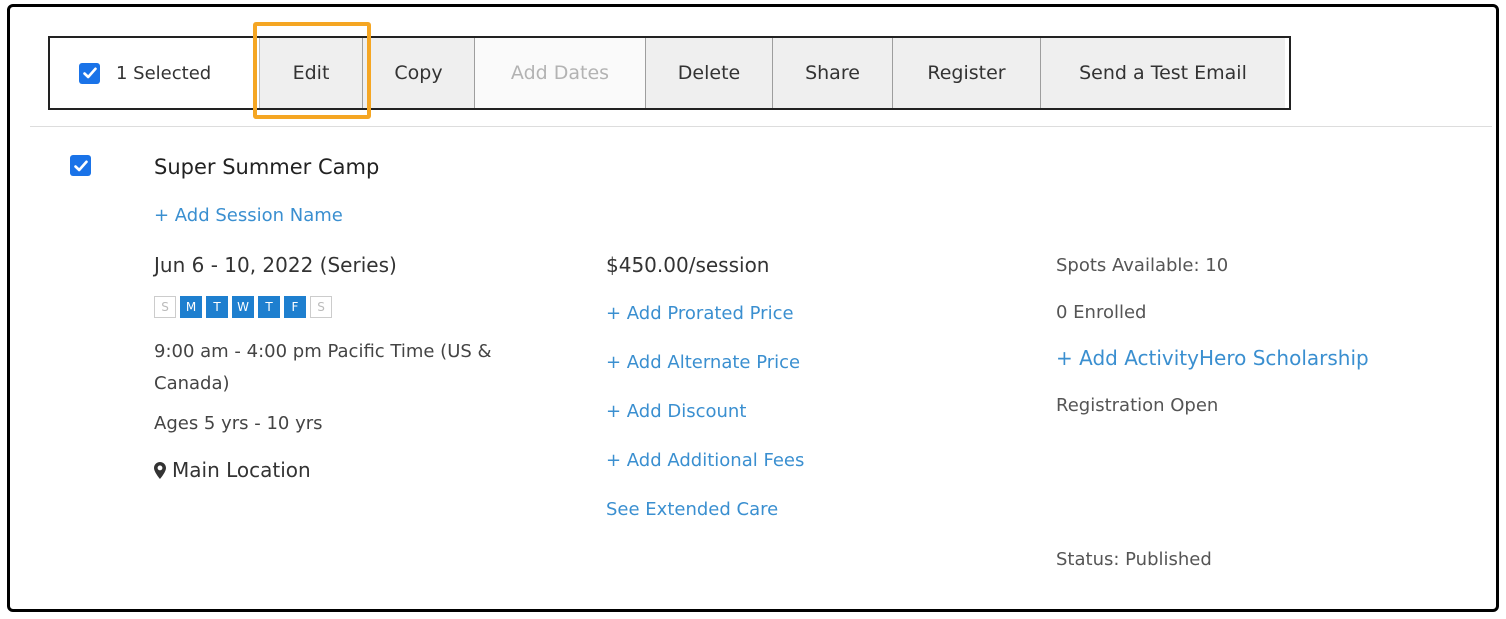  Describe the element at coordinates (321, 307) in the screenshot. I see `day-saturday: S` at that location.